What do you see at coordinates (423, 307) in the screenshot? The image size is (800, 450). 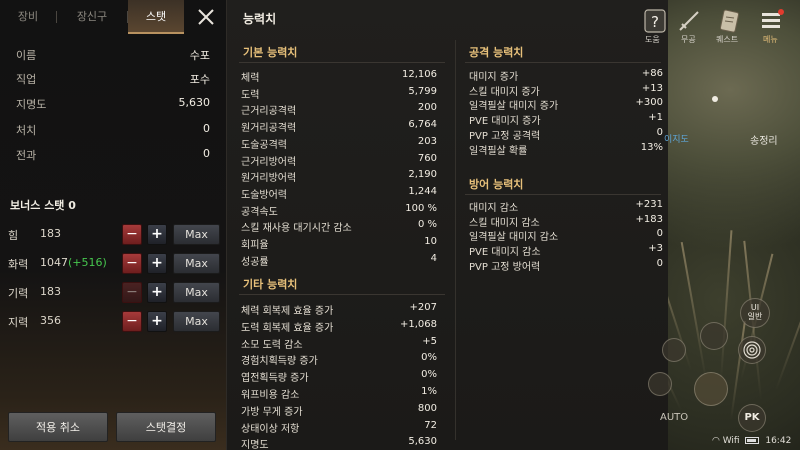 I see `ability-value: +207` at bounding box center [423, 307].